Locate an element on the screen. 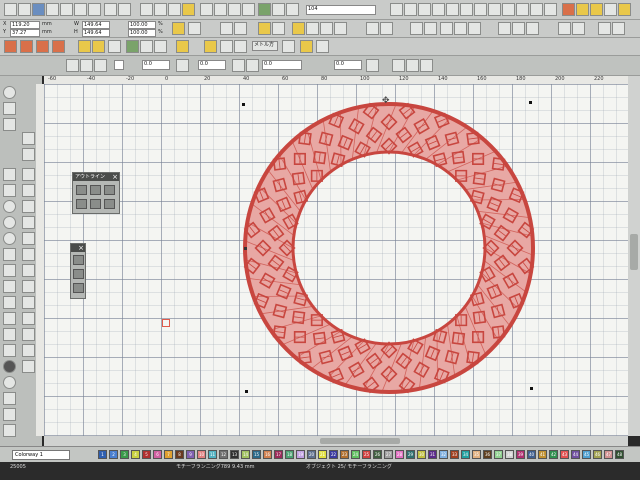 The image size is (640, 480). hoop-tool-icon is located at coordinates (9, 286).